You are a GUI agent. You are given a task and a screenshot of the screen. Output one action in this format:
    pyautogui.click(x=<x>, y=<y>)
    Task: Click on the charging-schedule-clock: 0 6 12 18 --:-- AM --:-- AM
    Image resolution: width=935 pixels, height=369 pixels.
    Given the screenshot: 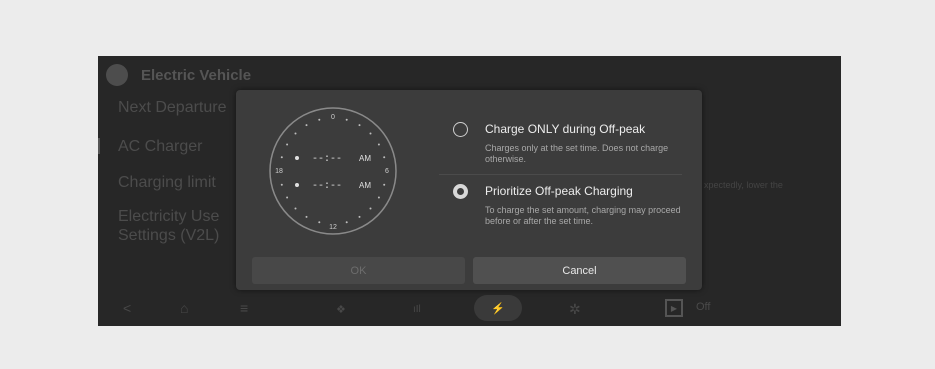 What is the action you would take?
    pyautogui.click(x=333, y=171)
    